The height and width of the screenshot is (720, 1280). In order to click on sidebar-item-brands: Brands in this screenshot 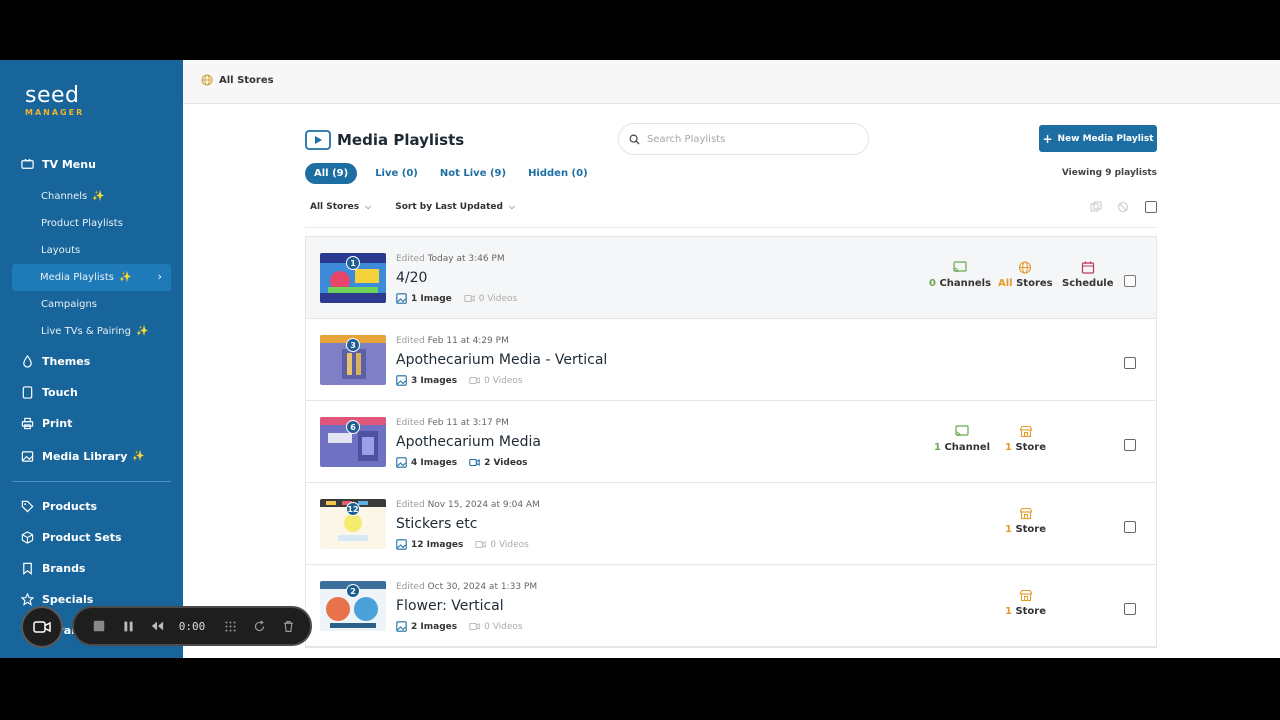, I will do `click(91, 568)`.